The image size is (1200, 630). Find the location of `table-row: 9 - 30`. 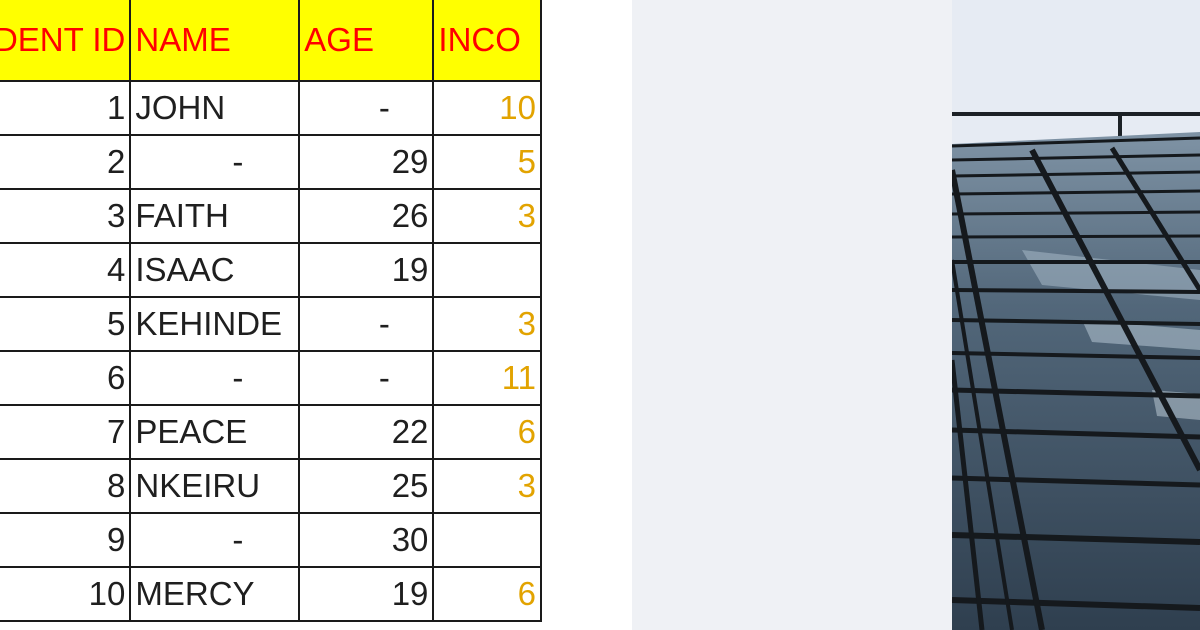

table-row: 9 - 30 is located at coordinates (271, 540).